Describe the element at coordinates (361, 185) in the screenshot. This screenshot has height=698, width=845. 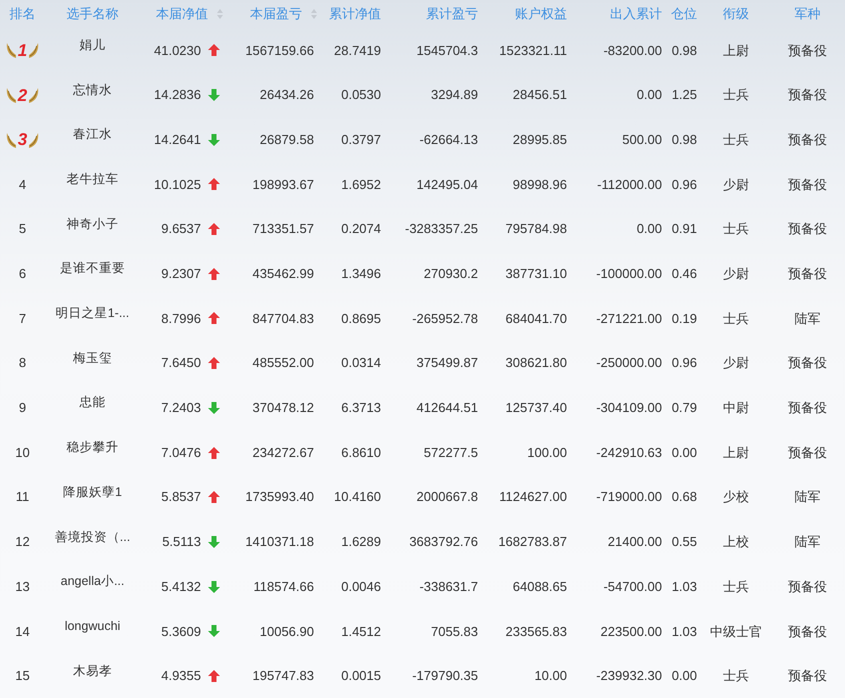
I see `table-cell-text: 1.6952` at that location.